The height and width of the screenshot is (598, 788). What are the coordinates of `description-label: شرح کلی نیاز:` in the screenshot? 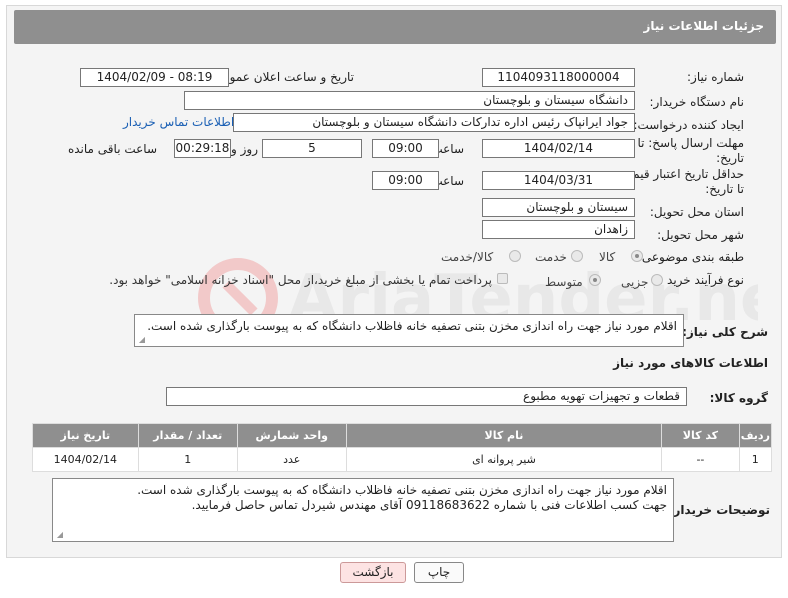 It's located at (725, 332).